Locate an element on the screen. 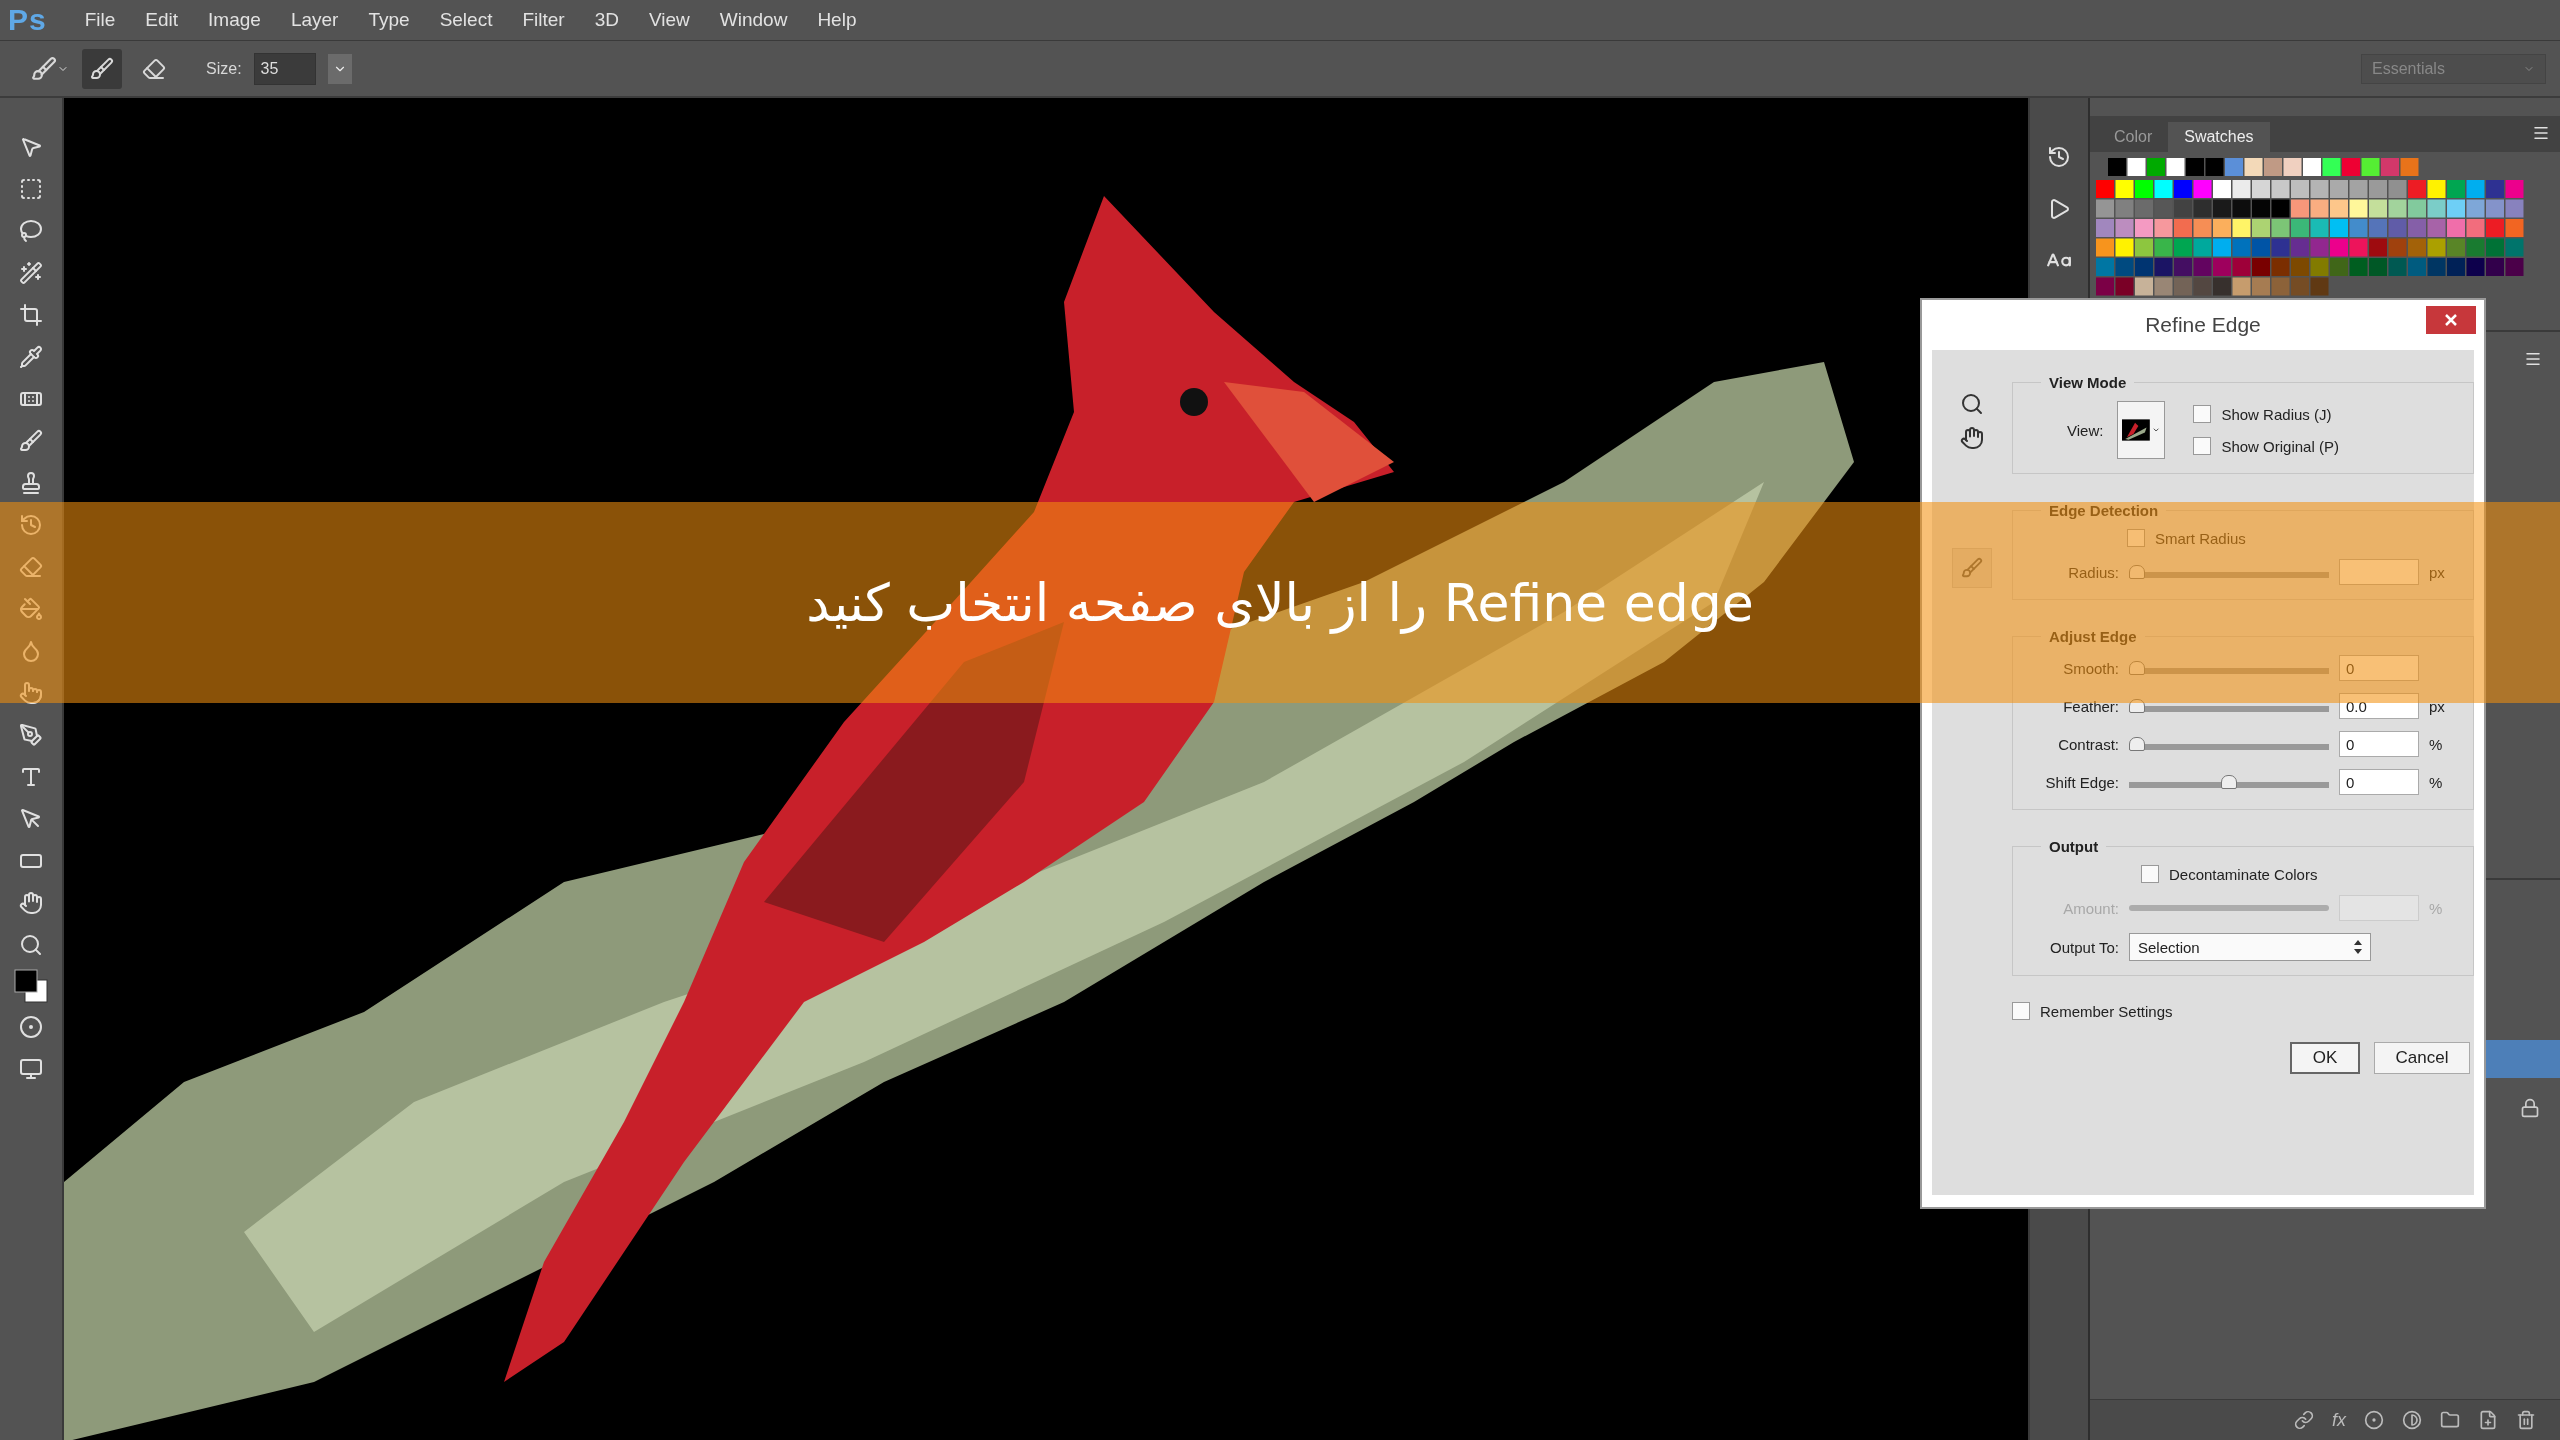 This screenshot has height=1440, width=2560. menu-item: View is located at coordinates (669, 20).